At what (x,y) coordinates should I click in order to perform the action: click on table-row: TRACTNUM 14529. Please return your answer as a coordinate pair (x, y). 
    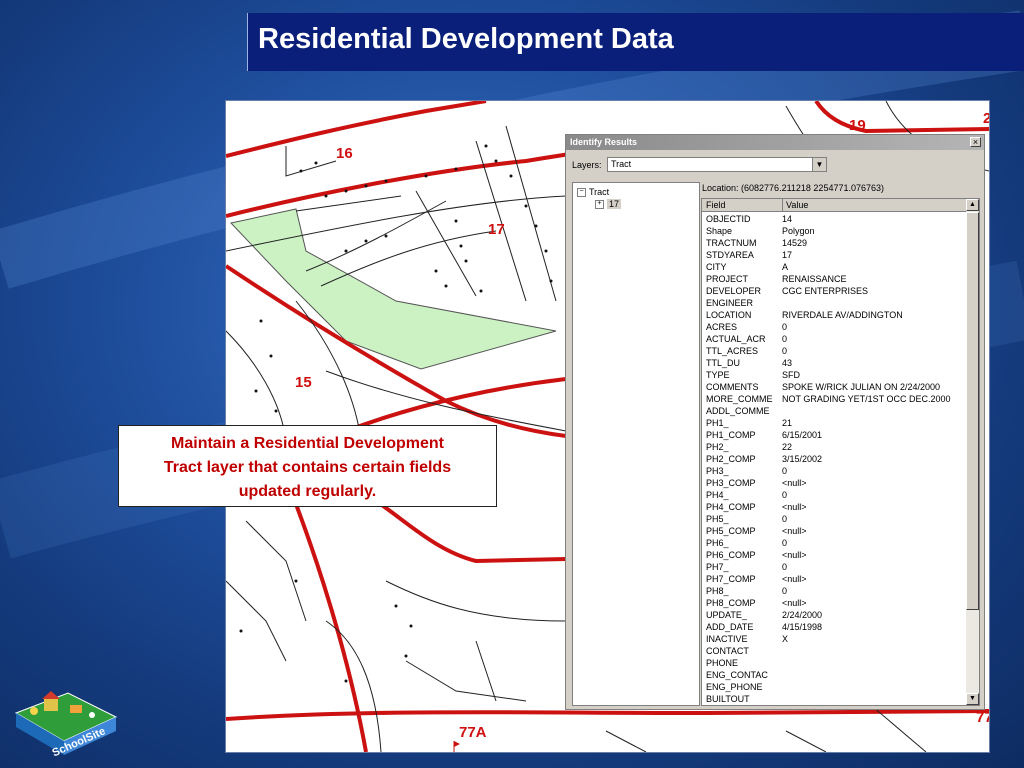
    Looking at the image, I should click on (834, 243).